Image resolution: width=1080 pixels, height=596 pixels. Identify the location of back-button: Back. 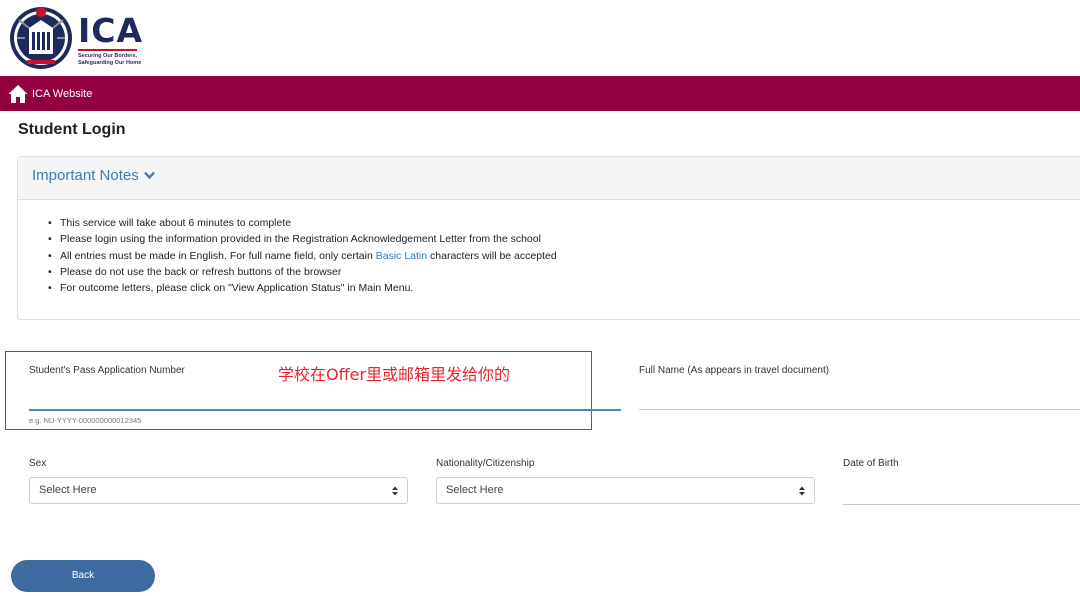
(83, 576).